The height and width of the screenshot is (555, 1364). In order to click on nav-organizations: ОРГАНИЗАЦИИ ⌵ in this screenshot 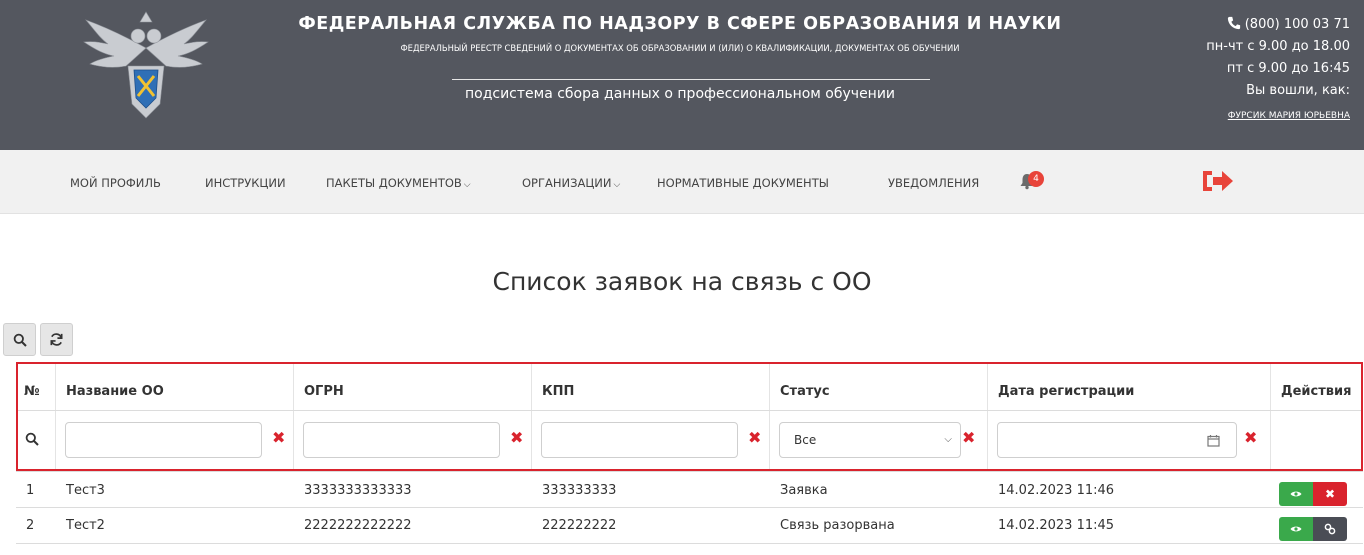, I will do `click(571, 183)`.